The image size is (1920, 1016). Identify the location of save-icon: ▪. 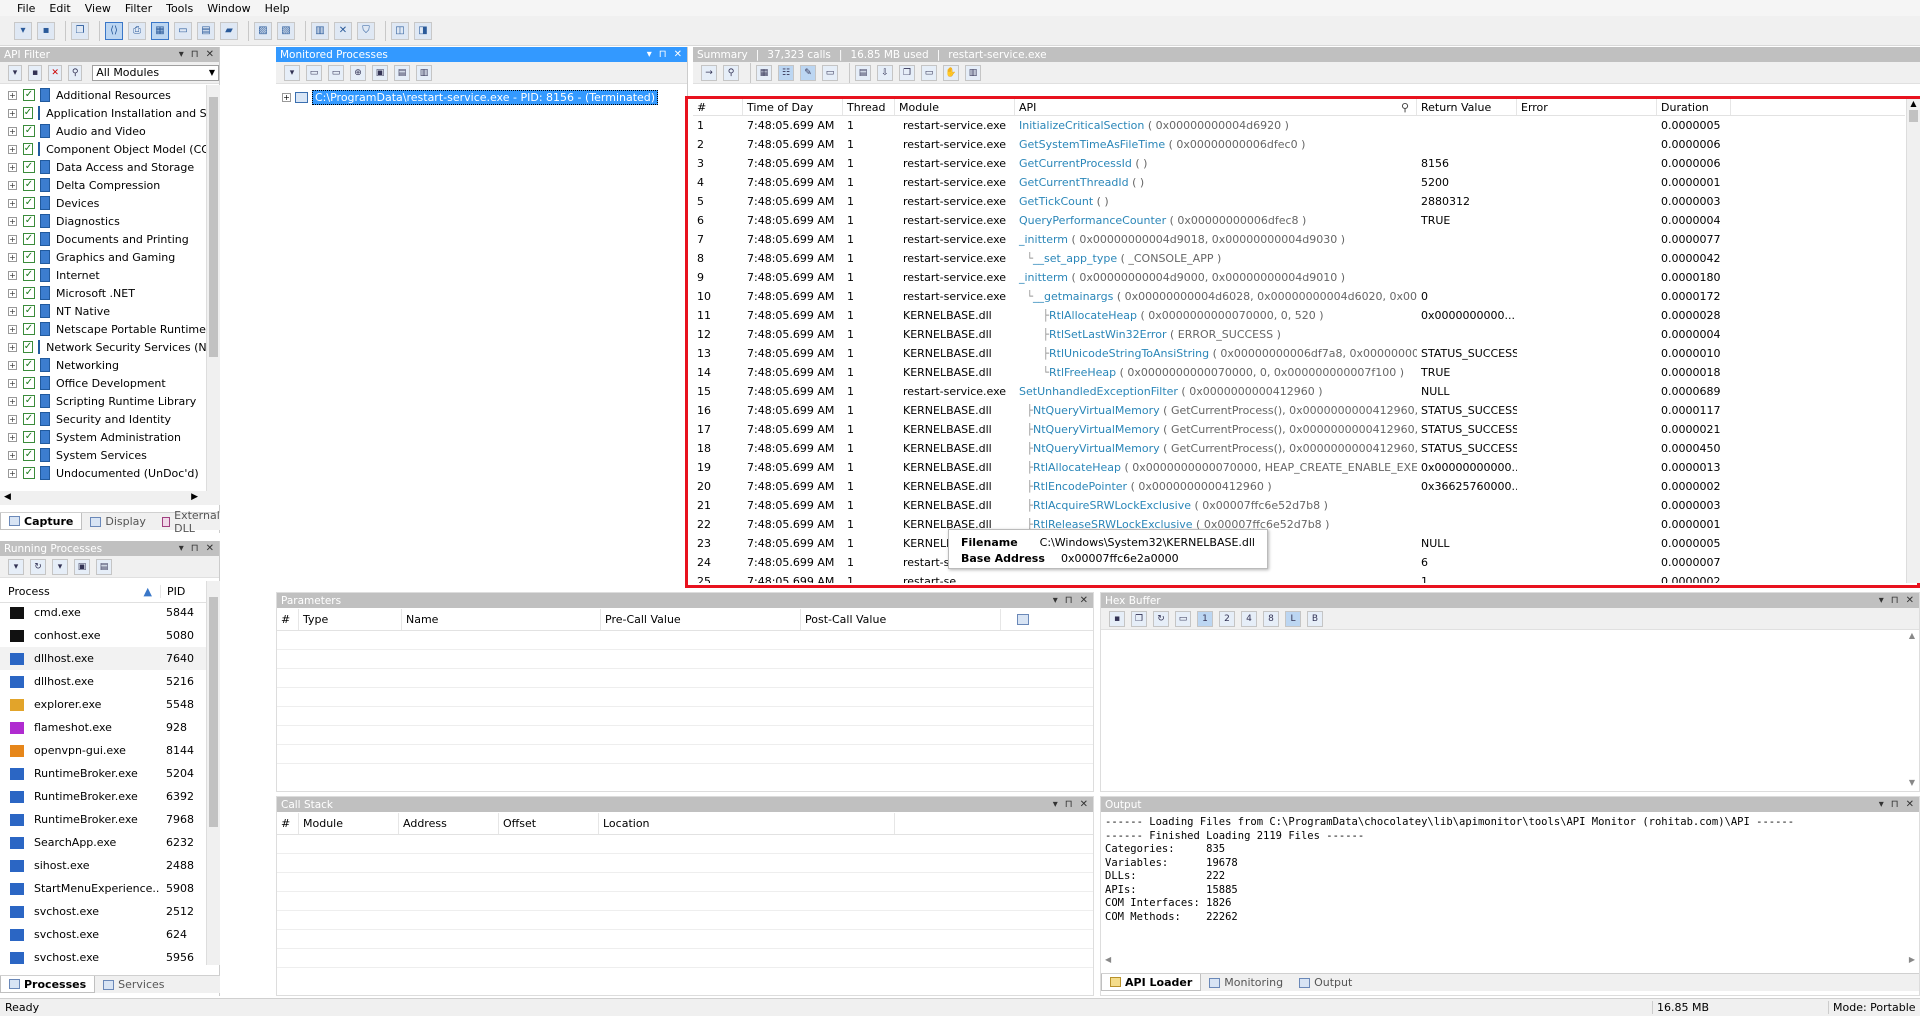
(1117, 618).